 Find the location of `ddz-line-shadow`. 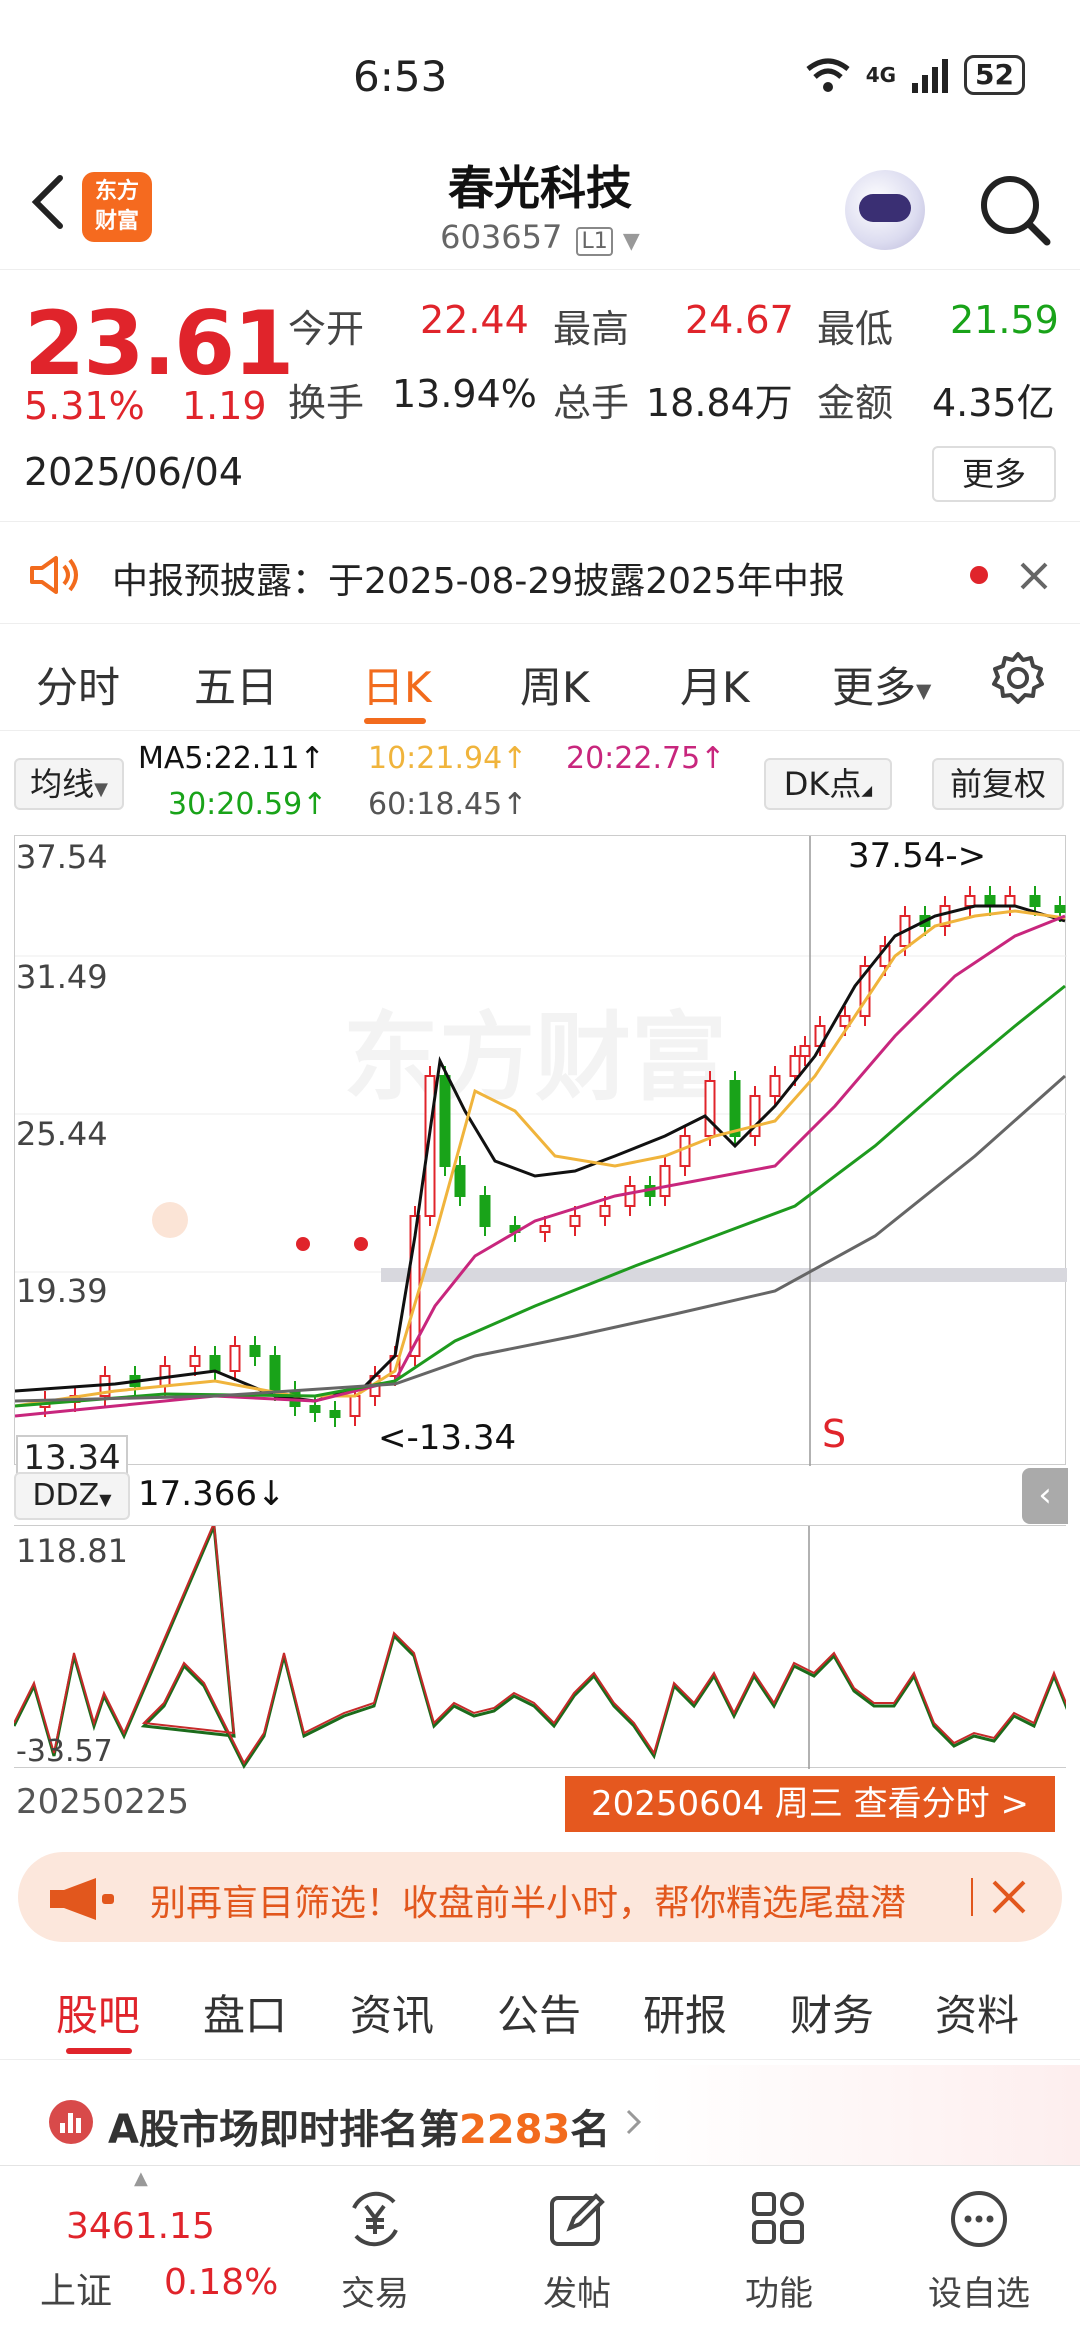

ddz-line-shadow is located at coordinates (540, 1645).